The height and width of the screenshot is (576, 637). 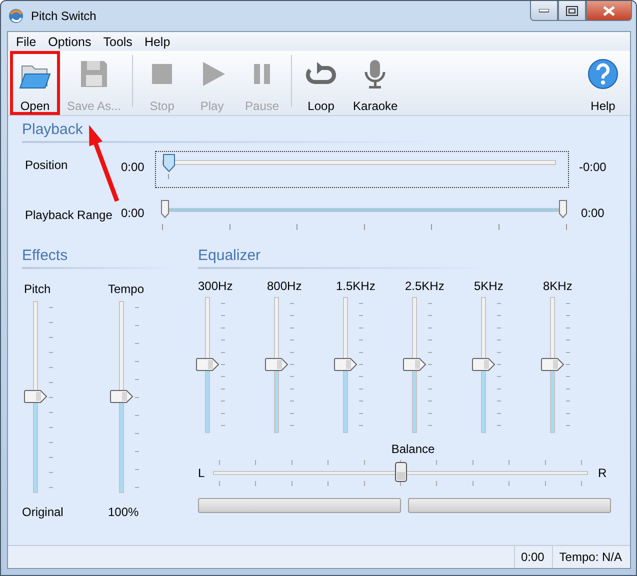 What do you see at coordinates (35, 83) in the screenshot?
I see `open-button: Open` at bounding box center [35, 83].